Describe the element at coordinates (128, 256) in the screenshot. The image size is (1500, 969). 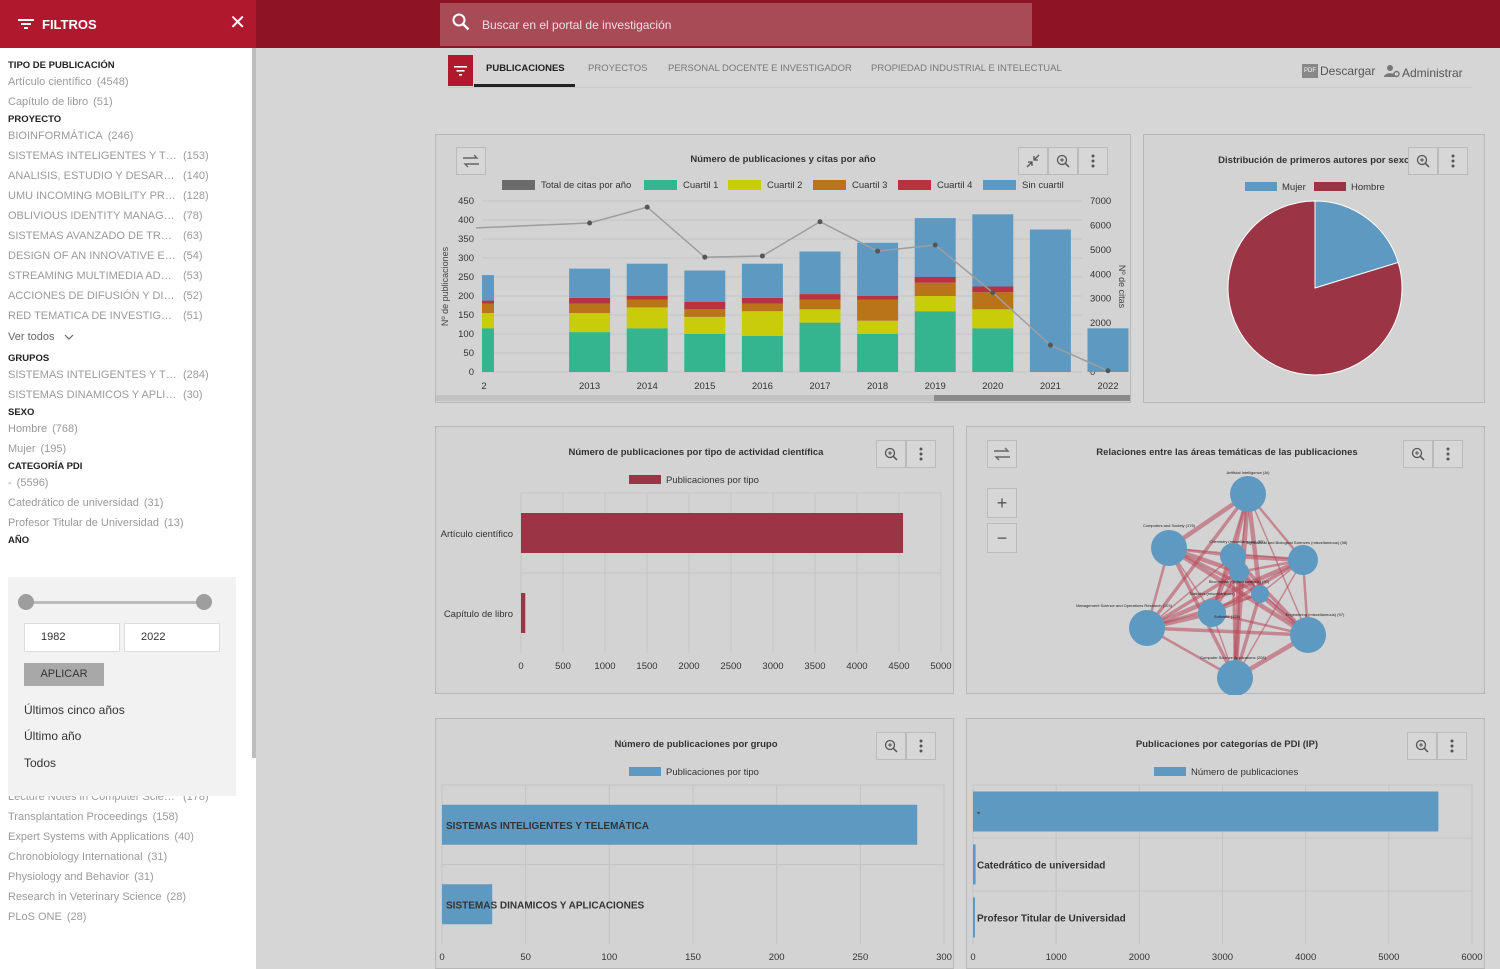
I see `filter-item-proyecto: DESIGN OF AN INNOVATIVE ENE... (54)` at that location.